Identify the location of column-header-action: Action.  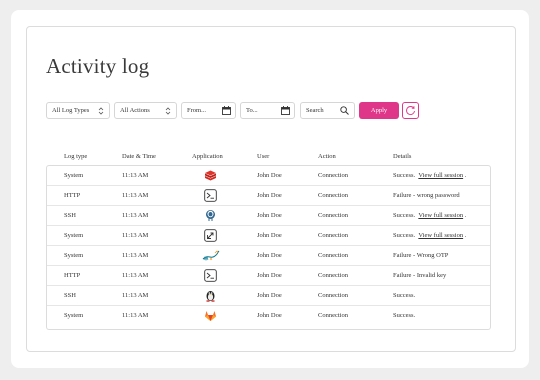
(327, 156).